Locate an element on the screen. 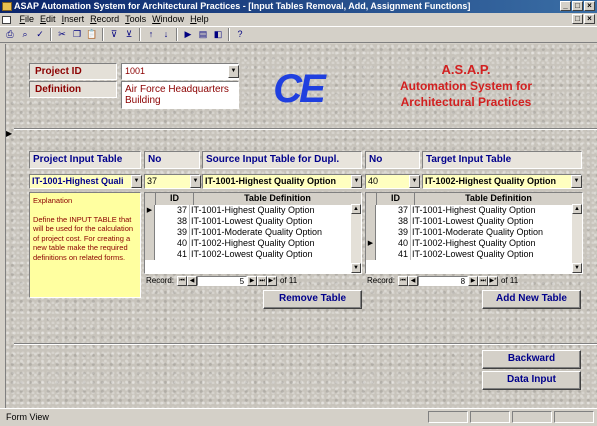 This screenshot has height=426, width=597. no-right-dropdown-icon: ▼ is located at coordinates (414, 181).